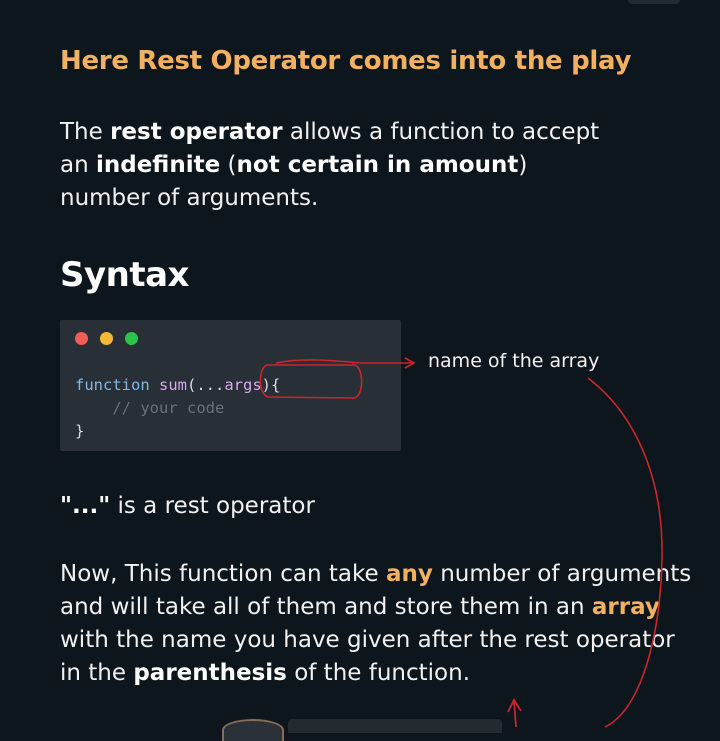  What do you see at coordinates (212, 506) in the screenshot?
I see `rest-note-text: is a rest operator` at bounding box center [212, 506].